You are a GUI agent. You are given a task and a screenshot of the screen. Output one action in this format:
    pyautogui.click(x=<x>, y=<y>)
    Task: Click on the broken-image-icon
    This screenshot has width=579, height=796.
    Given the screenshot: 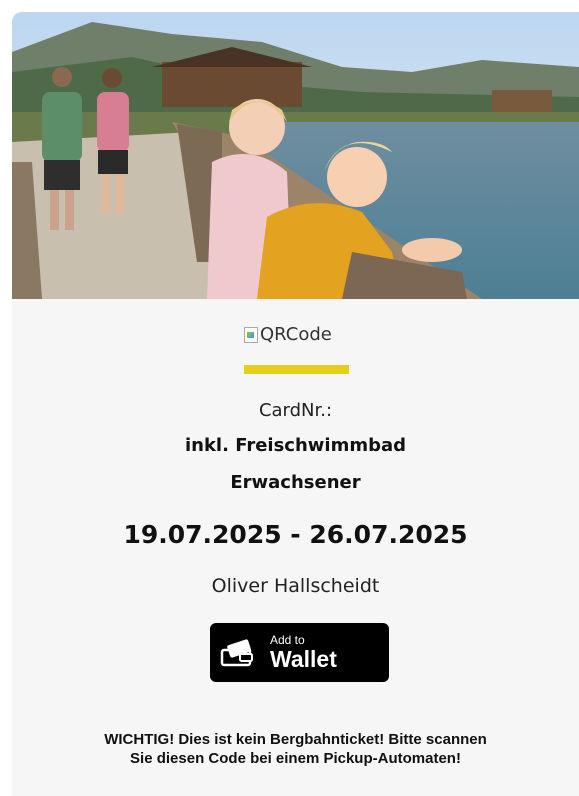 What is the action you would take?
    pyautogui.click(x=251, y=334)
    